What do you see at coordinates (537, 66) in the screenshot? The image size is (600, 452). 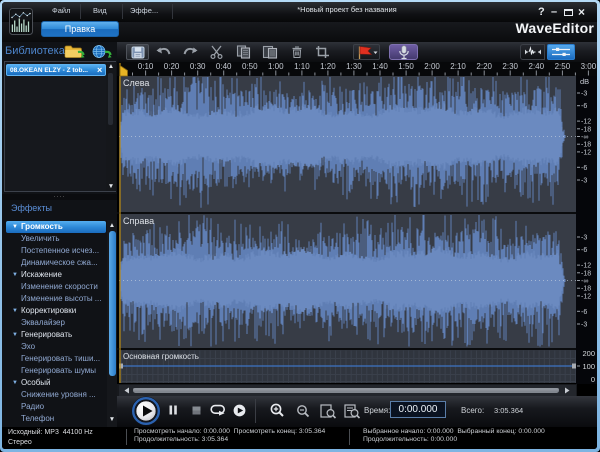 I see `svg-text: 2:40` at bounding box center [537, 66].